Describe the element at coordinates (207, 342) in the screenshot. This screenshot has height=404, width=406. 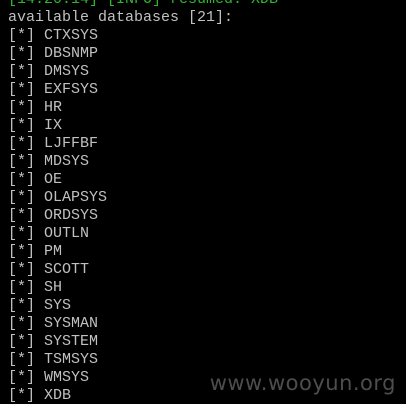
I see `database-list-item: [*] SYSTEM` at that location.